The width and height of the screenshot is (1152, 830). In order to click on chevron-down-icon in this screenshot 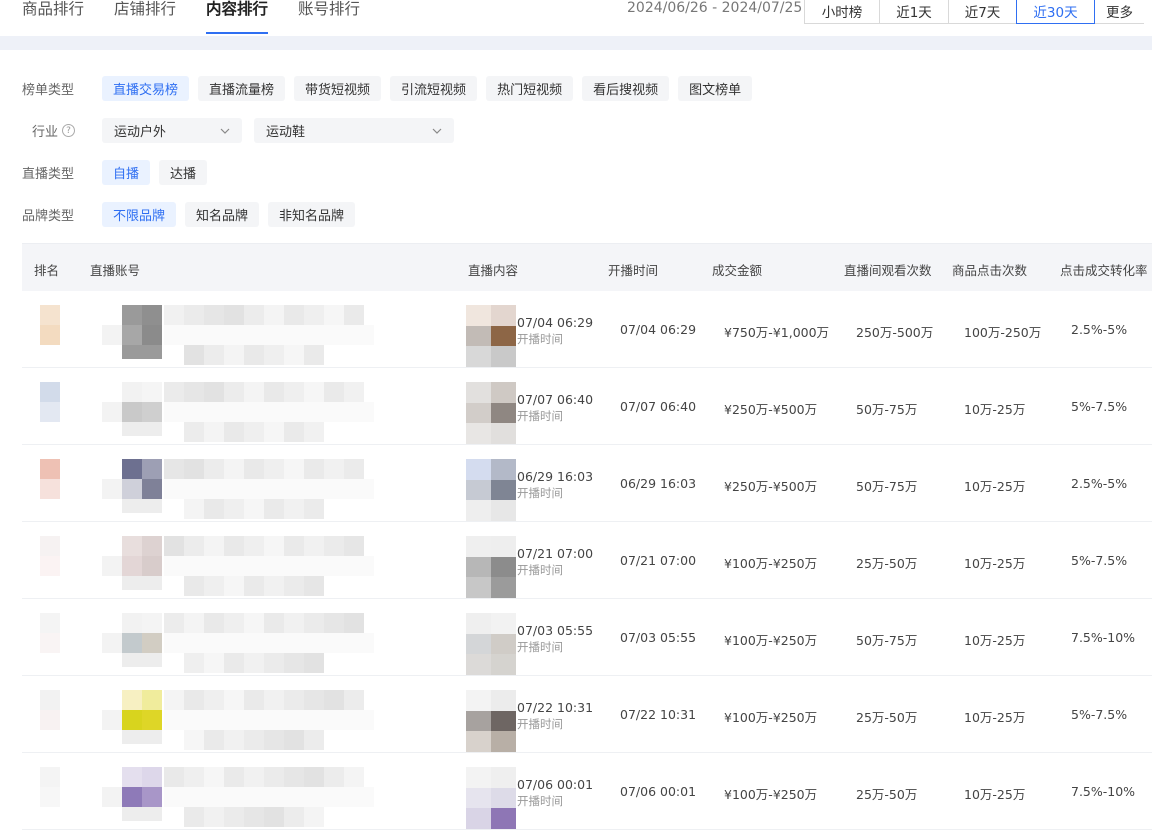, I will do `click(437, 130)`.